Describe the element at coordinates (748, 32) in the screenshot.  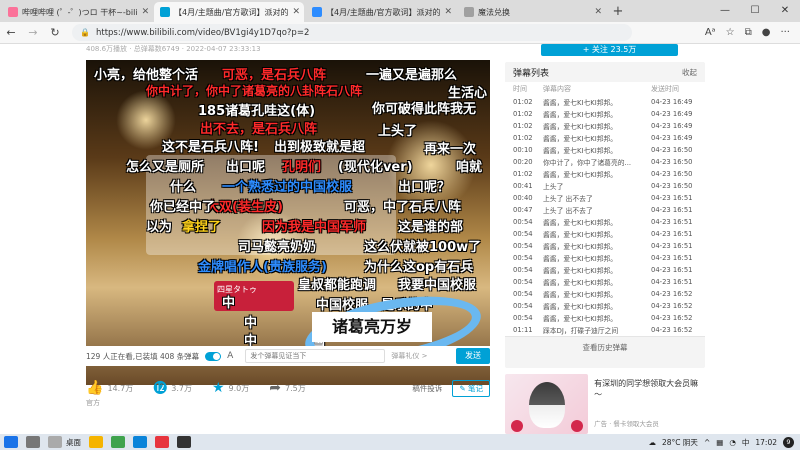
I see `collections-icon: ⧉` at that location.